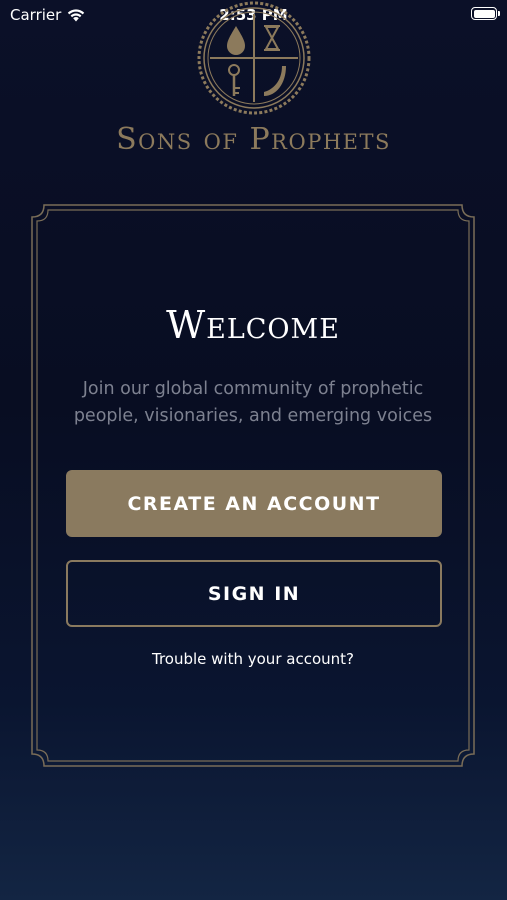 This screenshot has width=507, height=900. Describe the element at coordinates (254, 503) in the screenshot. I see `create-account-button: CREATE AN ACCOUNT` at that location.